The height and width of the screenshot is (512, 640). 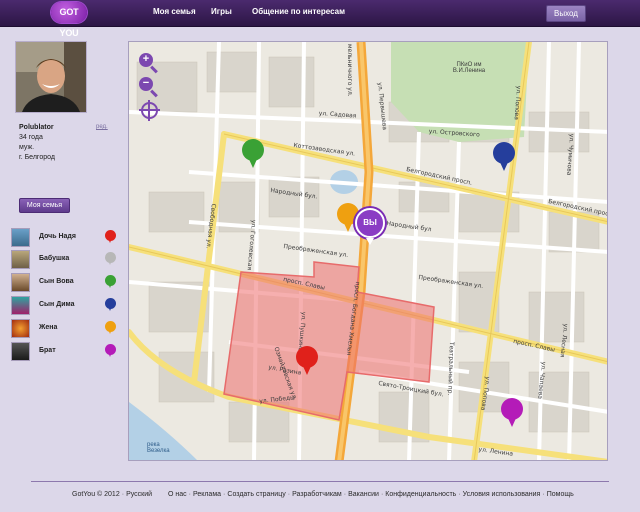 I want to click on footer-copyright: GotYou © 2012, so click(x=96, y=494).